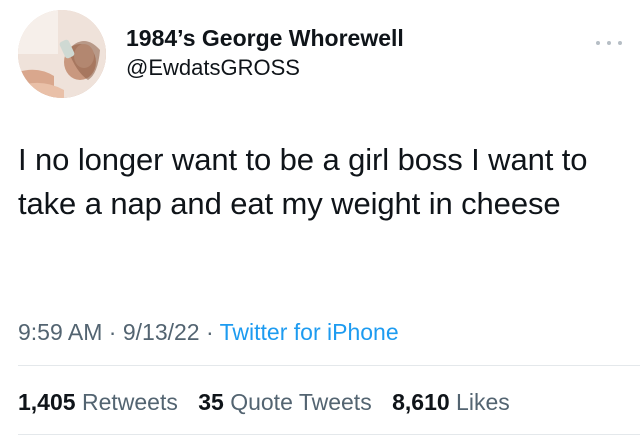  I want to click on tweet-source-link: Twitter for iPhone, so click(309, 332).